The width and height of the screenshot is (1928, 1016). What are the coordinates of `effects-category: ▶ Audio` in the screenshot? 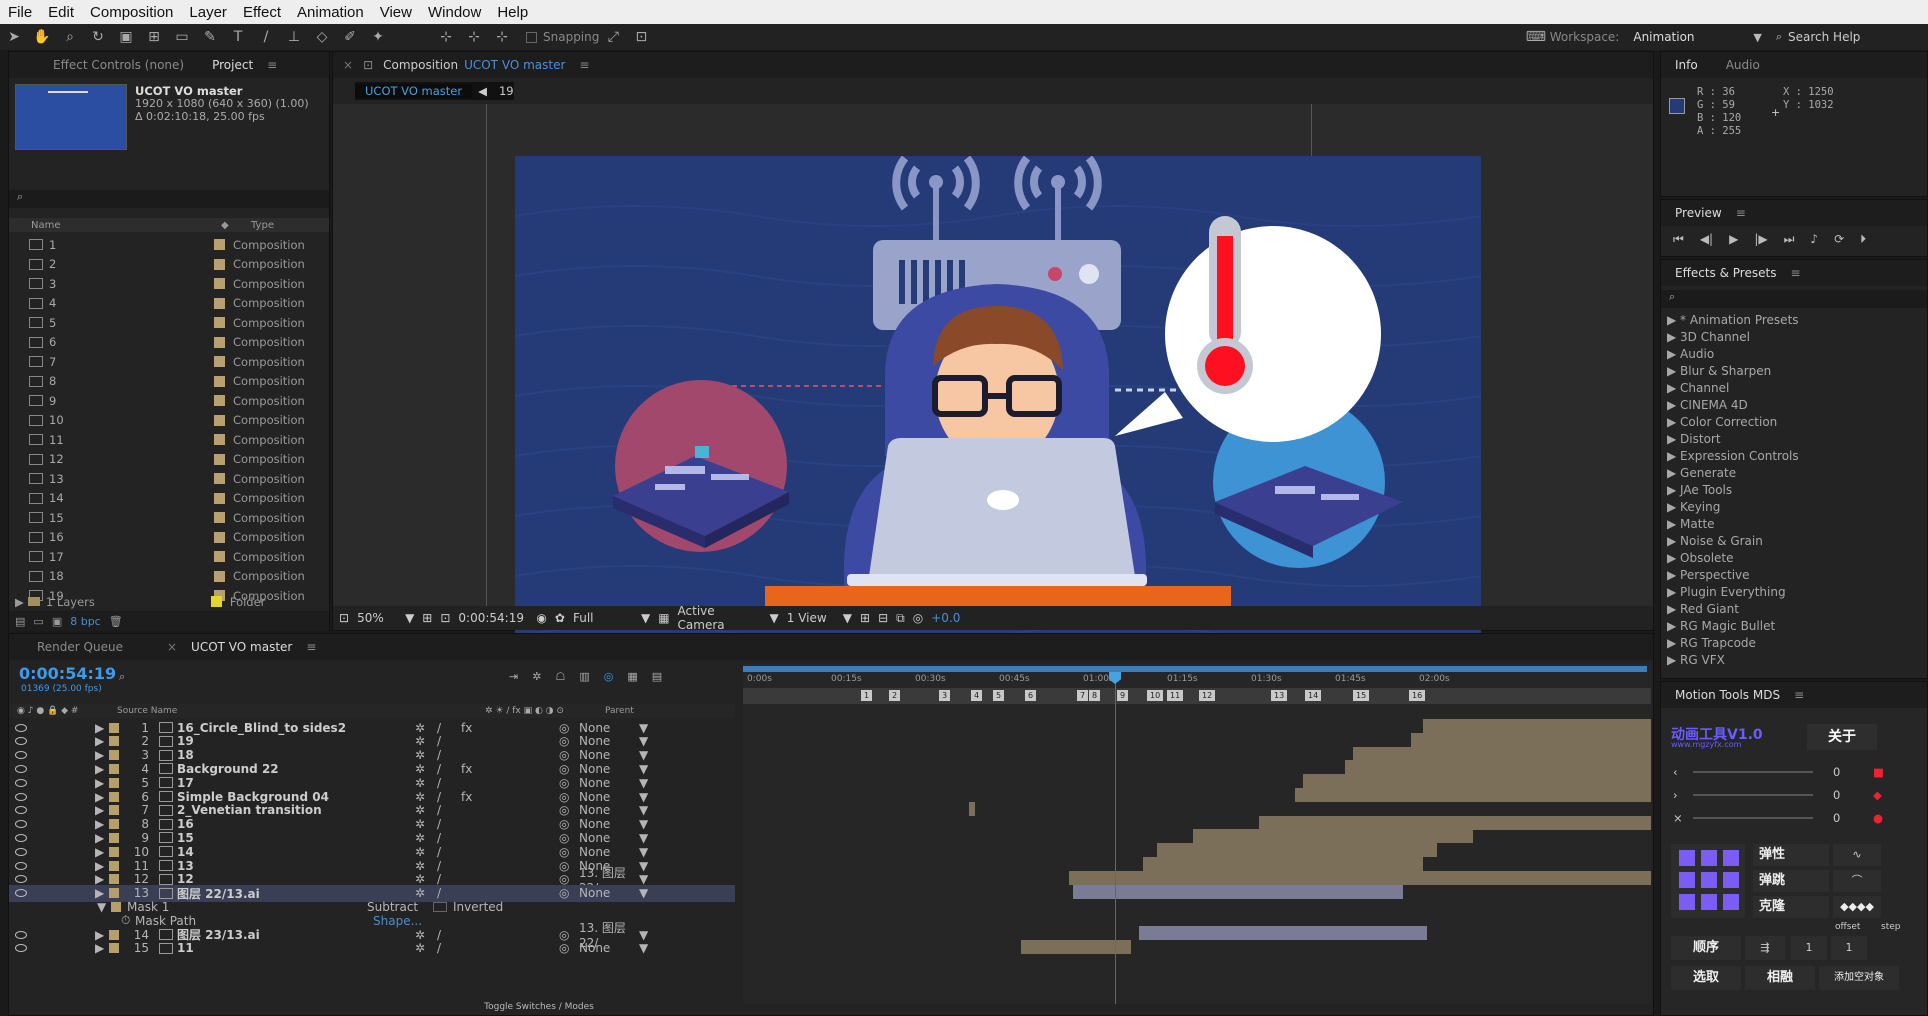 It's located at (1794, 354).